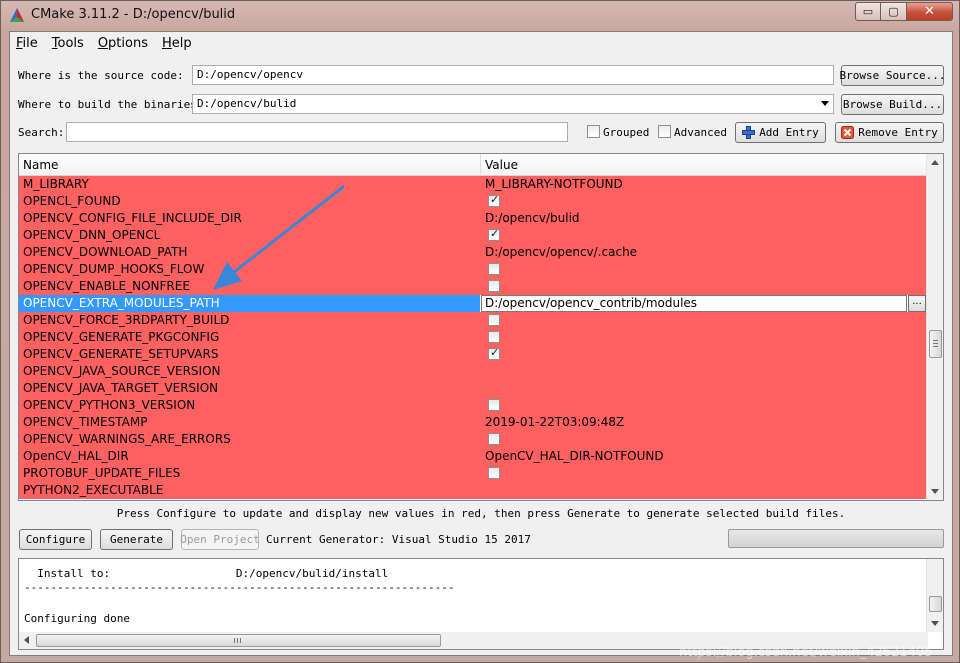 The height and width of the screenshot is (663, 960). Describe the element at coordinates (111, 104) in the screenshot. I see `binaries-label: Where to build the binaries:` at that location.